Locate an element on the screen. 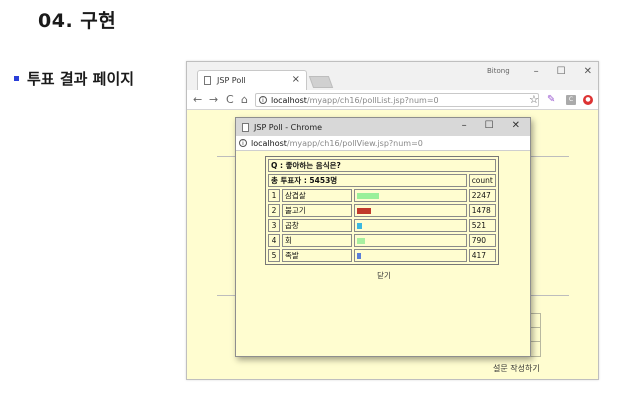 The height and width of the screenshot is (404, 638). count-header: count is located at coordinates (482, 180).